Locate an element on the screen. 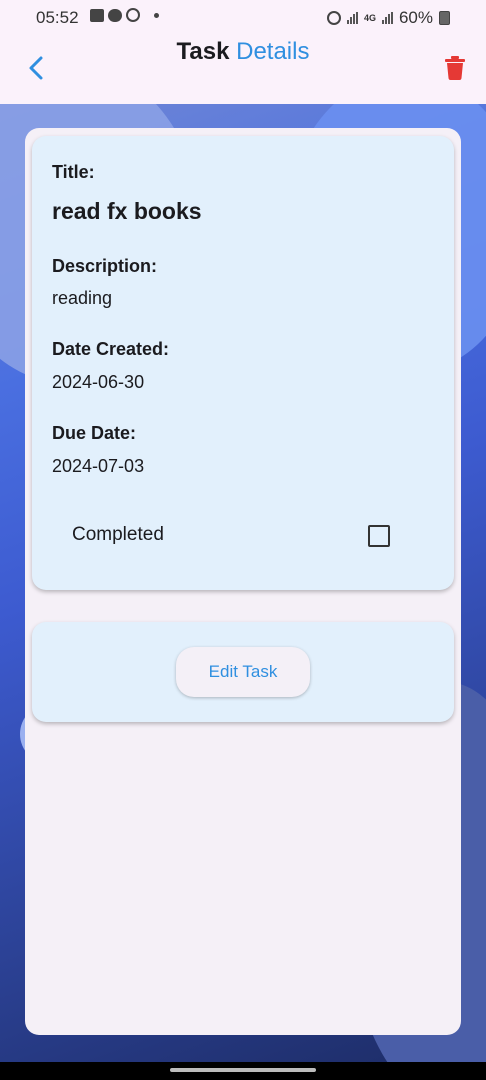  description-value: reading is located at coordinates (82, 298).